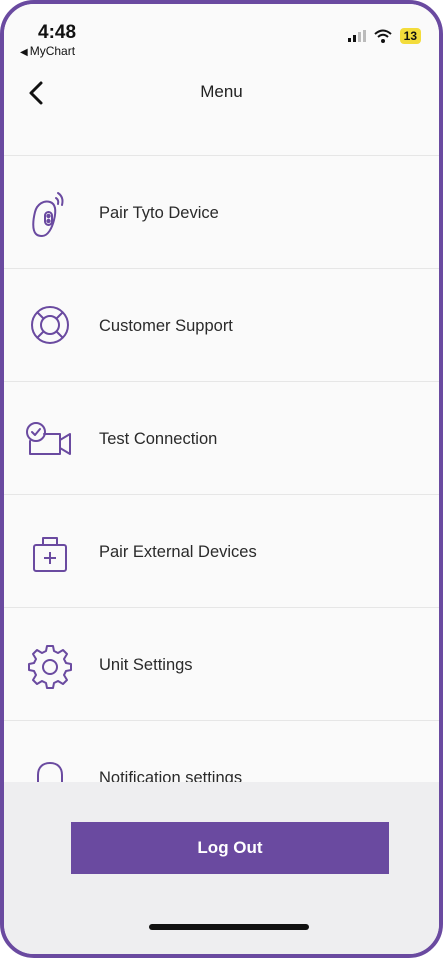 The height and width of the screenshot is (958, 443). Describe the element at coordinates (50, 666) in the screenshot. I see `gear-icon` at that location.